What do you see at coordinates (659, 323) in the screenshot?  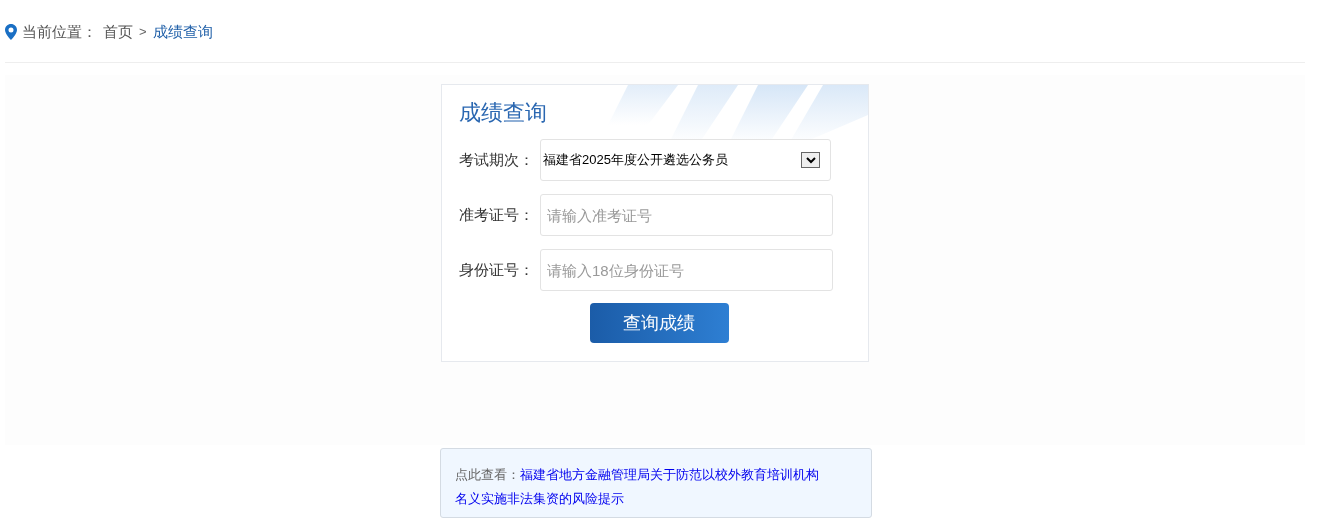 I see `query-button: 查询成绩` at bounding box center [659, 323].